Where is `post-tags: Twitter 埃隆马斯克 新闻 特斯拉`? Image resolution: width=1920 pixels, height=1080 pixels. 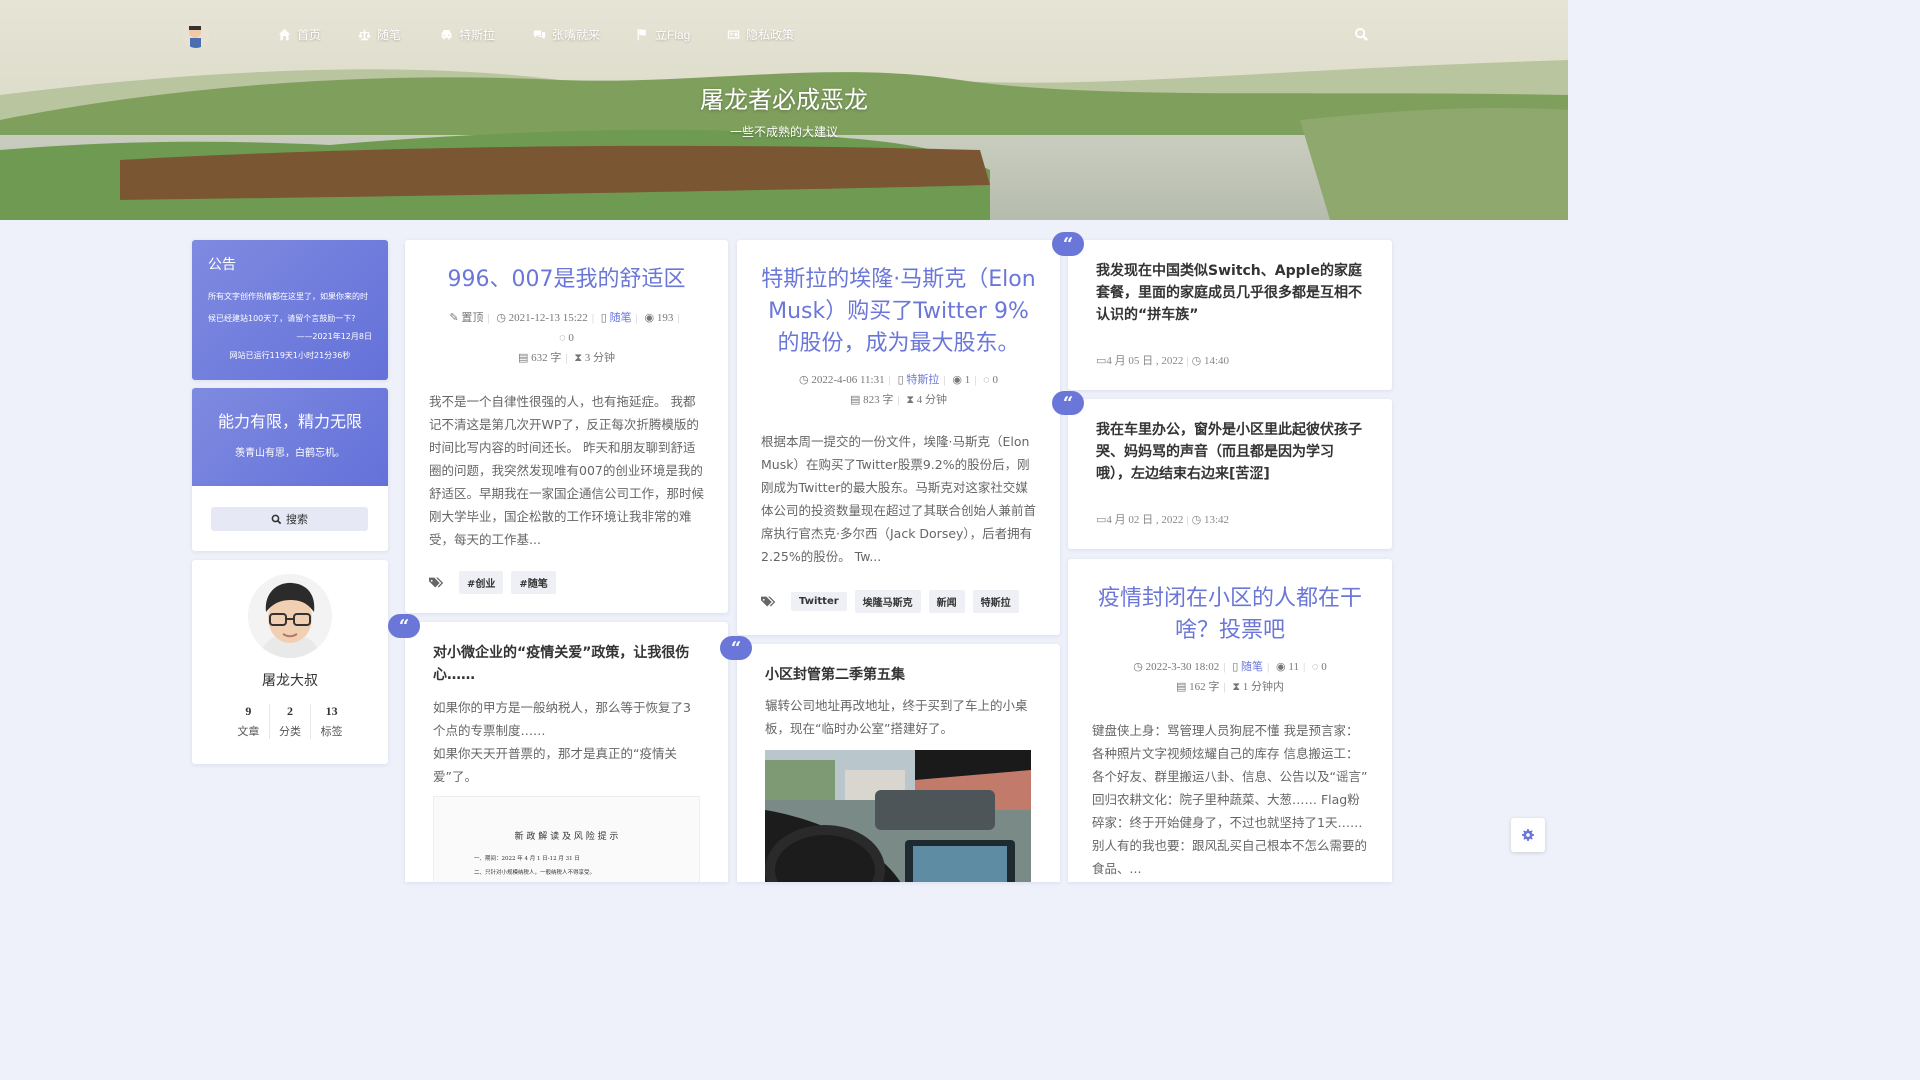
post-tags: Twitter 埃隆马斯克 新闻 特斯拉 is located at coordinates (898, 601).